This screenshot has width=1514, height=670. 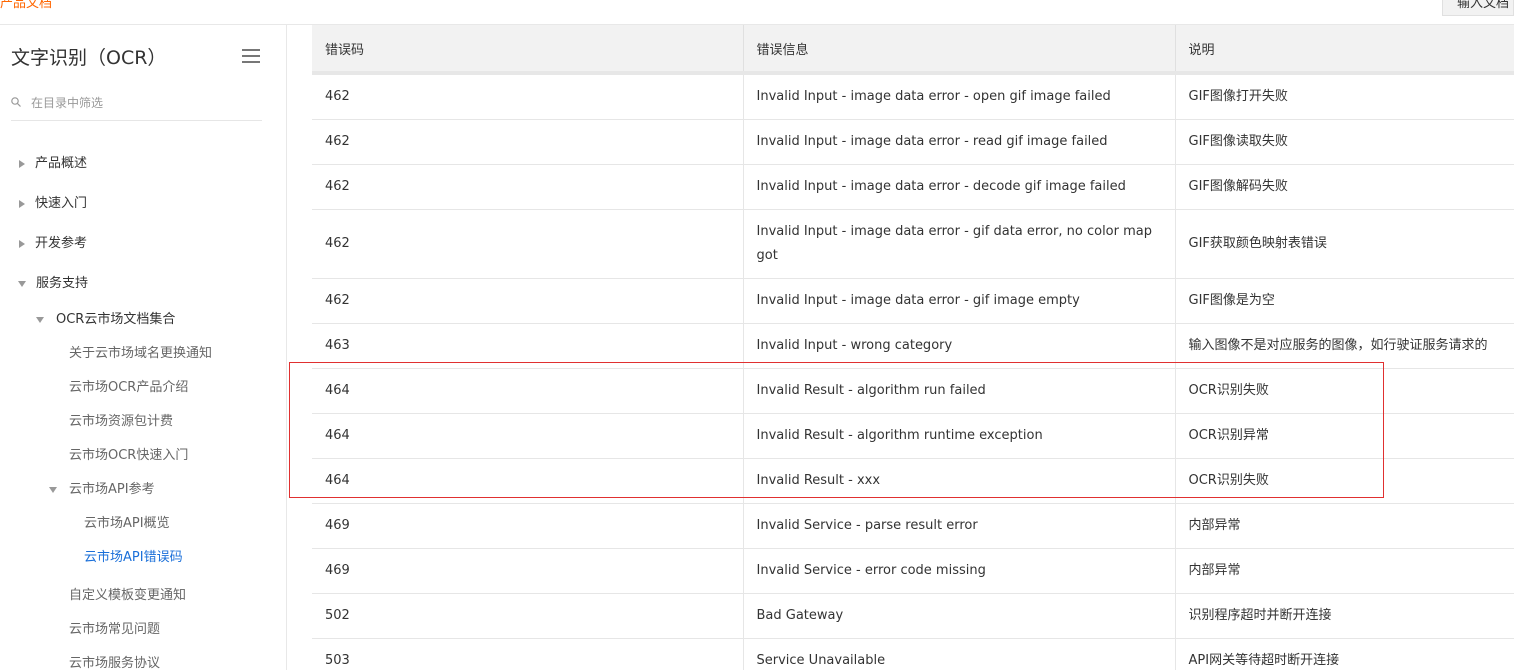 I want to click on sidebar-link-agreement: 云市场服务协议, so click(x=114, y=661).